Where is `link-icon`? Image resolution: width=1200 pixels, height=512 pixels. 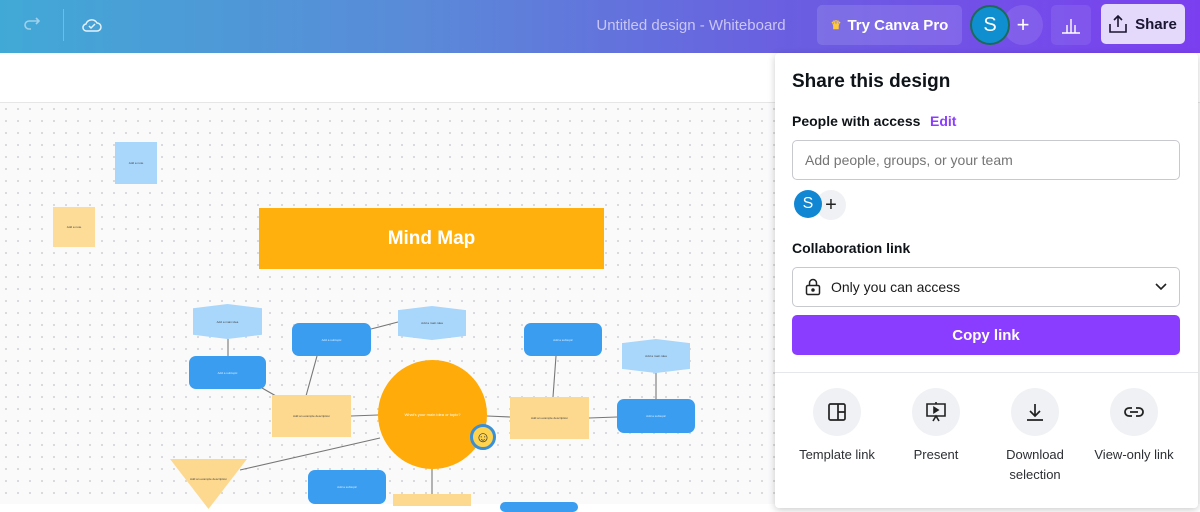 link-icon is located at coordinates (1134, 412).